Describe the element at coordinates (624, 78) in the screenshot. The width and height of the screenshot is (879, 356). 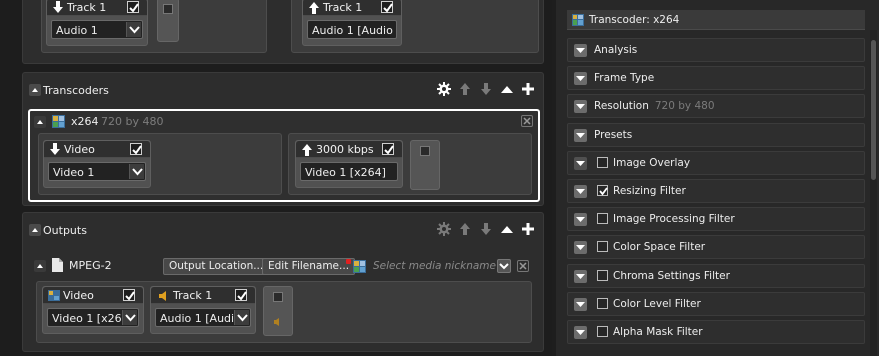
I see `property-label: Frame Type` at that location.